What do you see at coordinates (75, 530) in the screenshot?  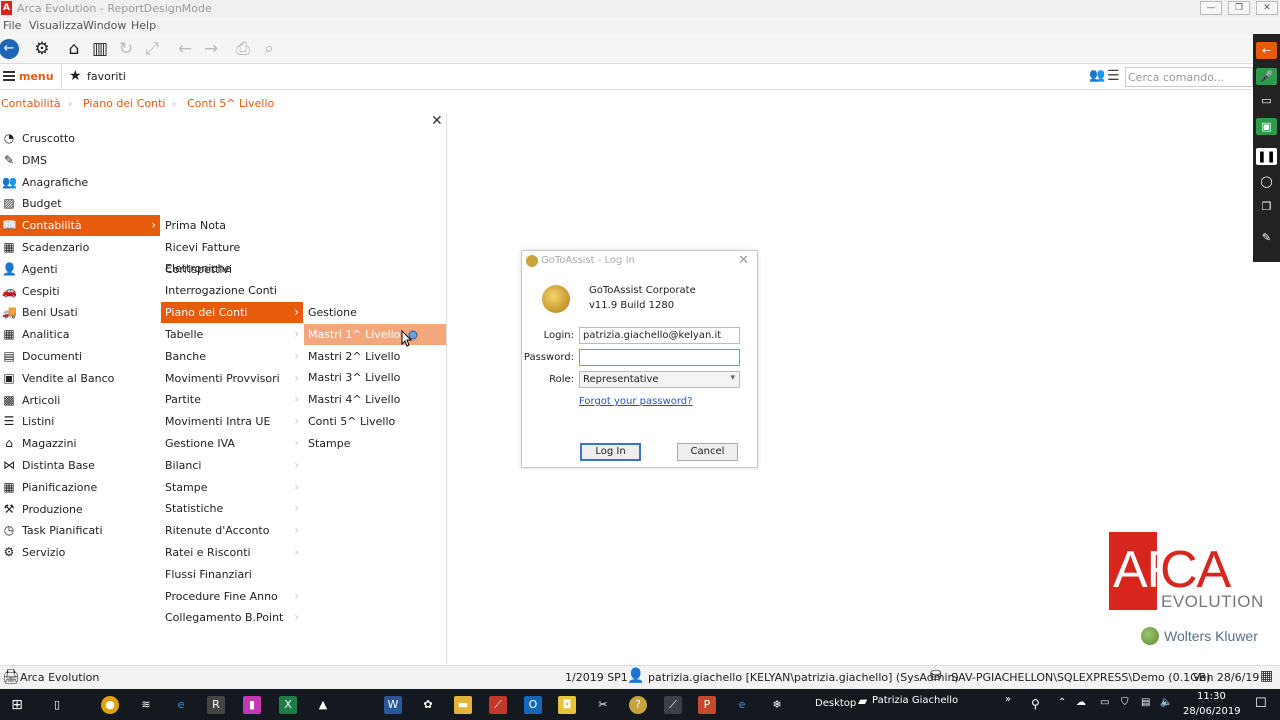 I see `menu1-item: ◷ Task Pianificati` at bounding box center [75, 530].